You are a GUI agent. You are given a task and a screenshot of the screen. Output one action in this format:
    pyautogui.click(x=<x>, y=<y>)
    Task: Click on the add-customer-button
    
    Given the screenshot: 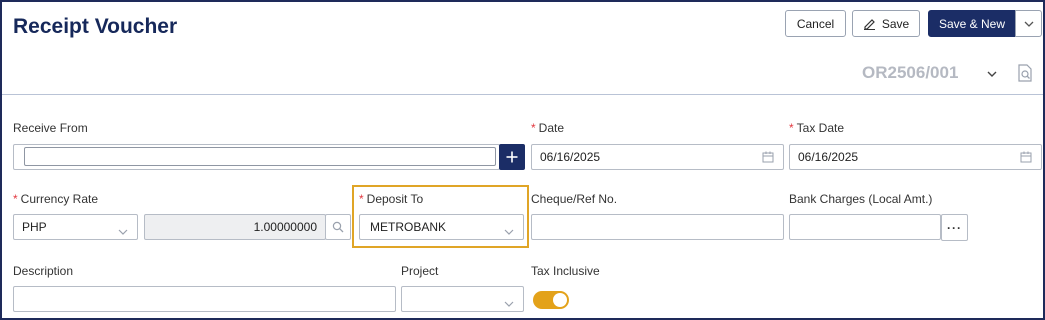 What is the action you would take?
    pyautogui.click(x=512, y=157)
    